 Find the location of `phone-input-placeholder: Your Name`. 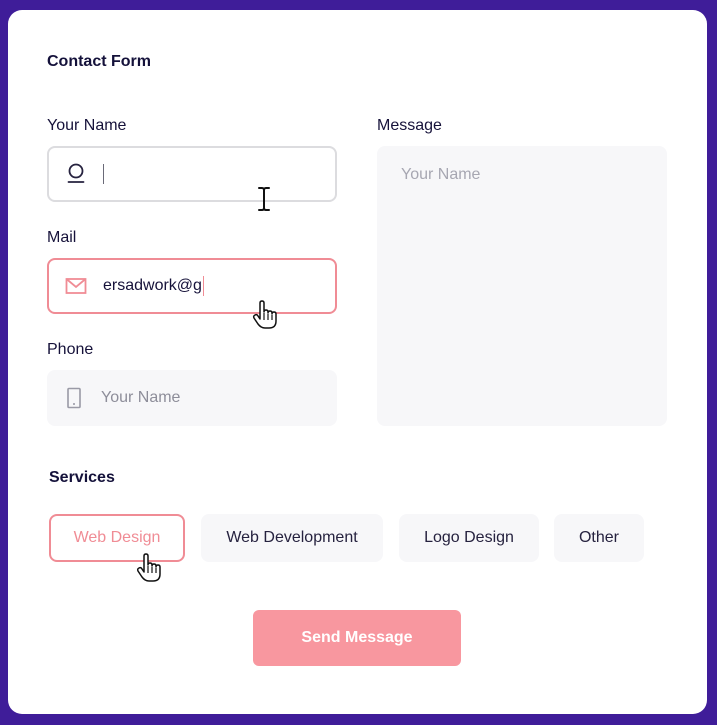

phone-input-placeholder: Your Name is located at coordinates (141, 397).